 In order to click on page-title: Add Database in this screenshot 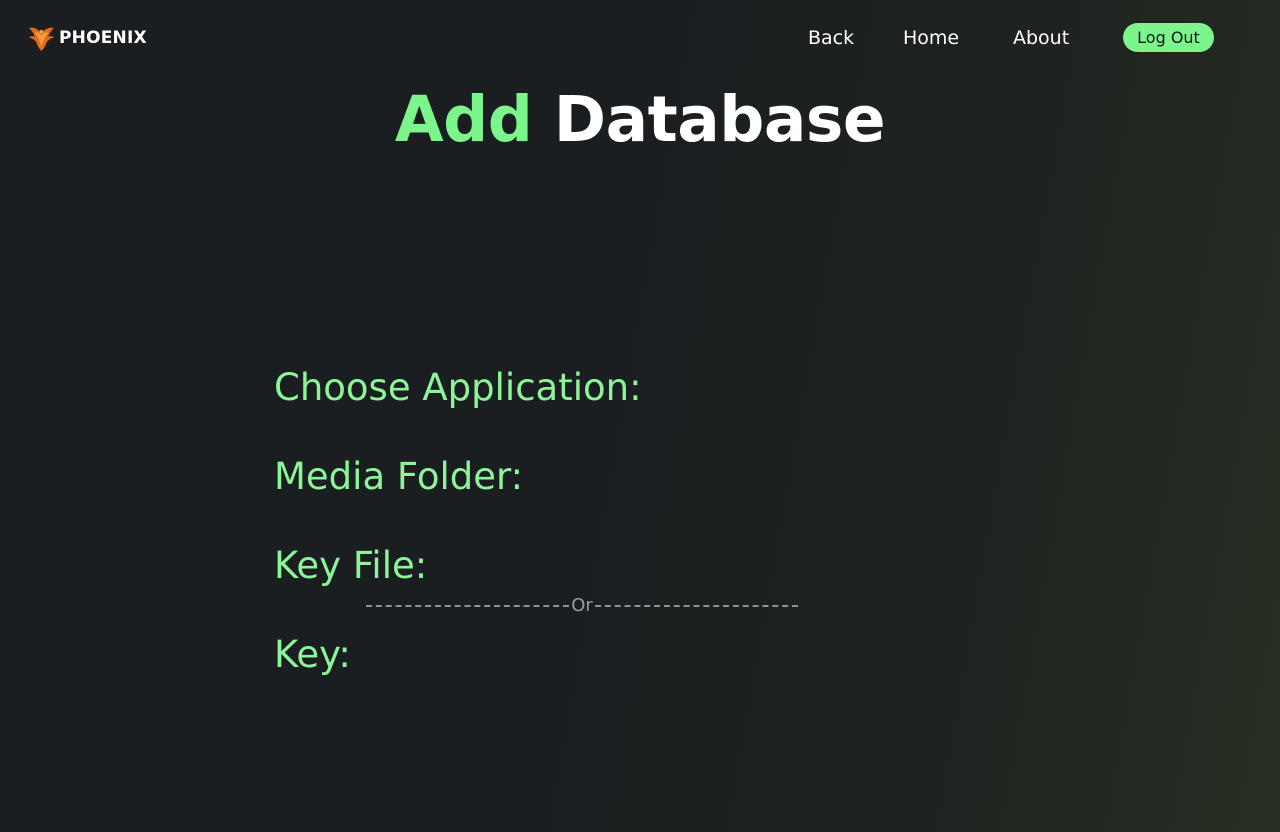, I will do `click(640, 120)`.